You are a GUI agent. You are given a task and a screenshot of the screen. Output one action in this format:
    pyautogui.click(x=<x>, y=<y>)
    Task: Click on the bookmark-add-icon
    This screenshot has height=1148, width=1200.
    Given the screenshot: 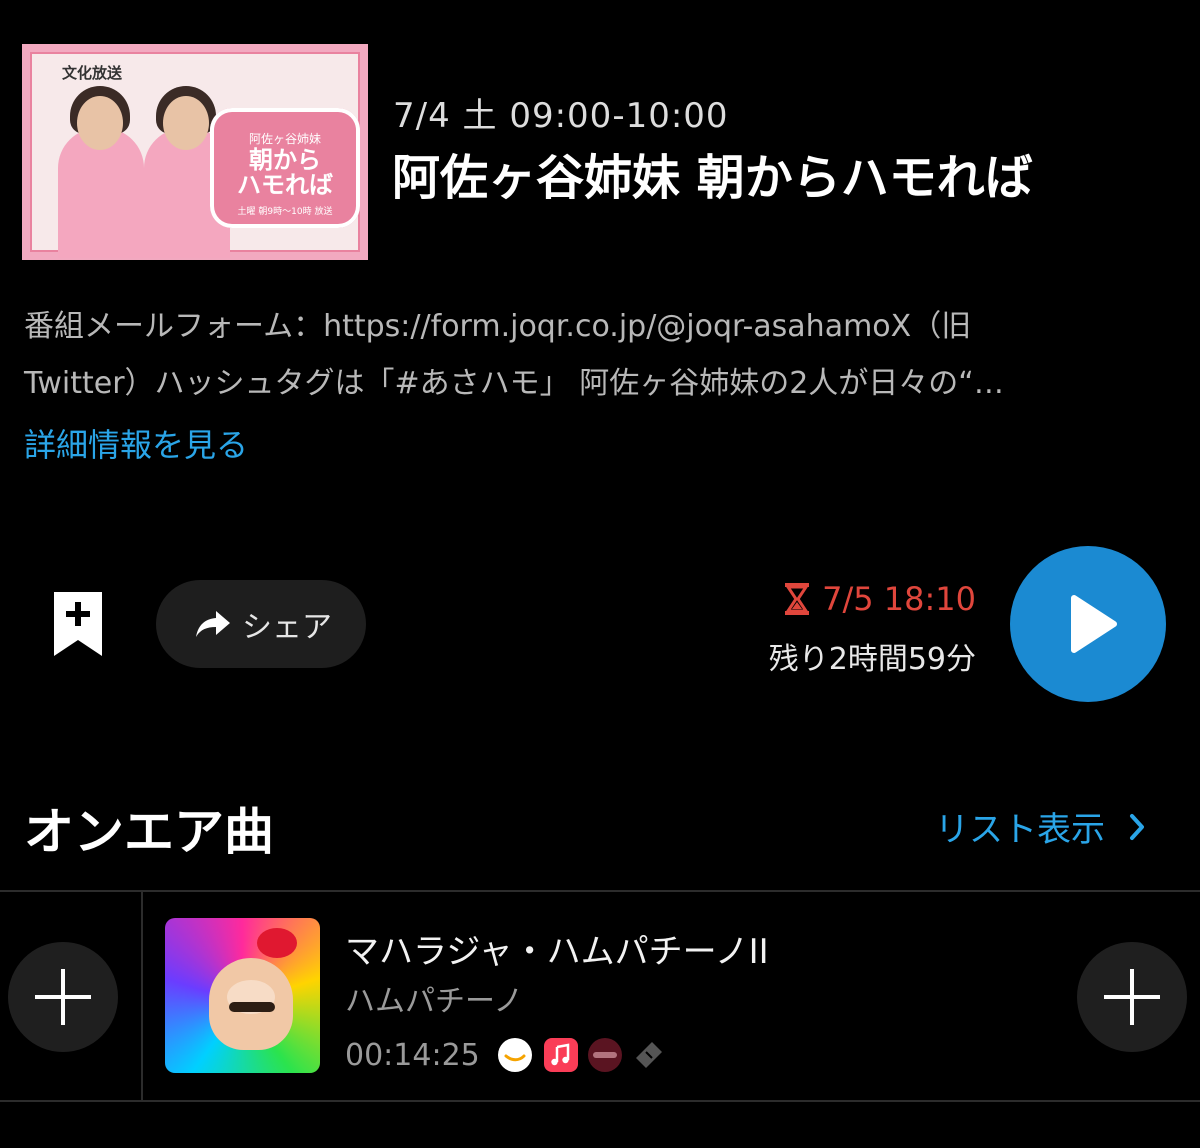 What is the action you would take?
    pyautogui.click(x=78, y=624)
    